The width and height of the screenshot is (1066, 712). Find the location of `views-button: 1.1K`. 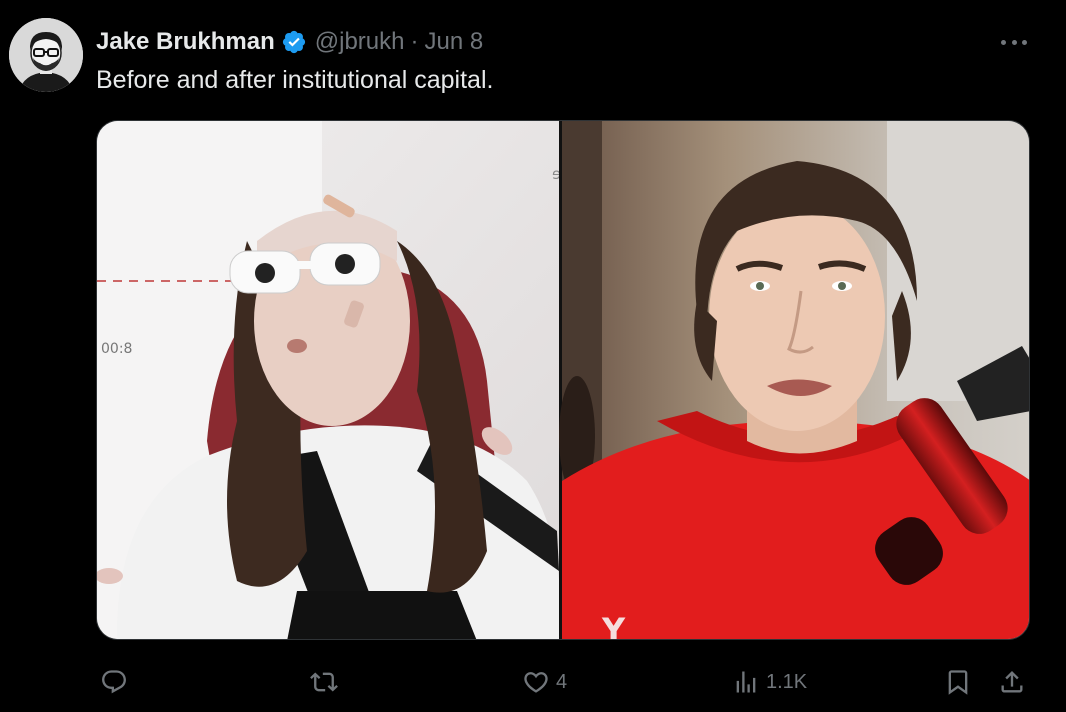

views-button: 1.1K is located at coordinates (769, 682).